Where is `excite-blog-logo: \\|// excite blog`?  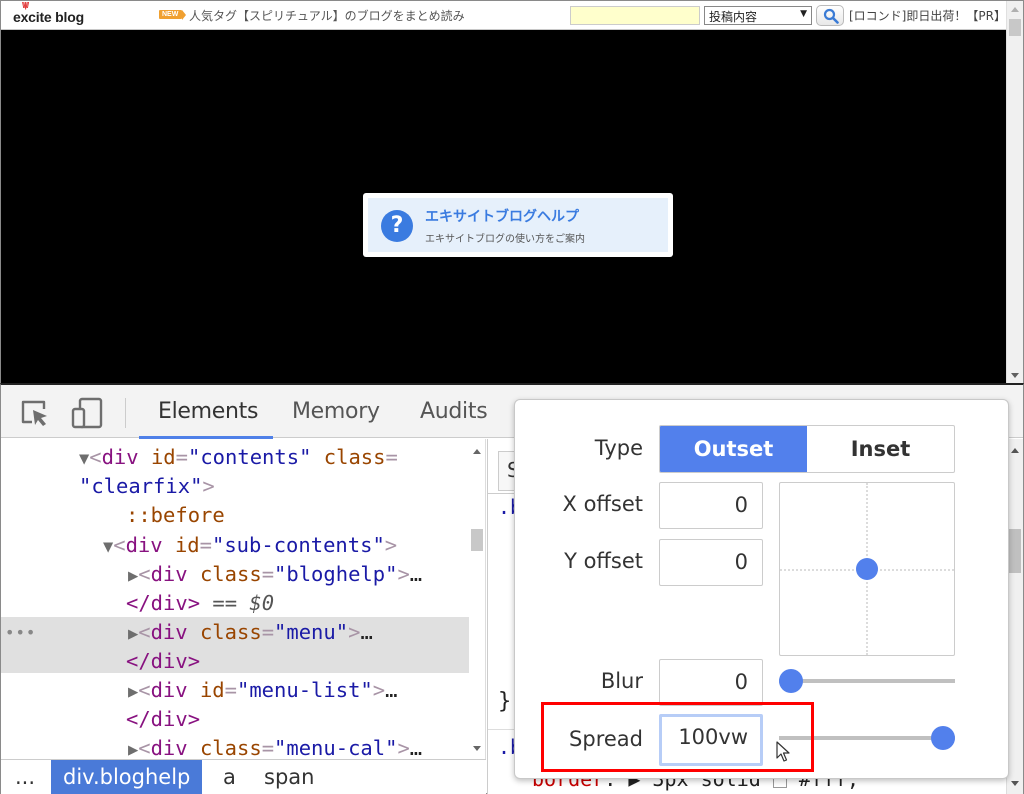
excite-blog-logo: \\|// excite blog is located at coordinates (48, 13).